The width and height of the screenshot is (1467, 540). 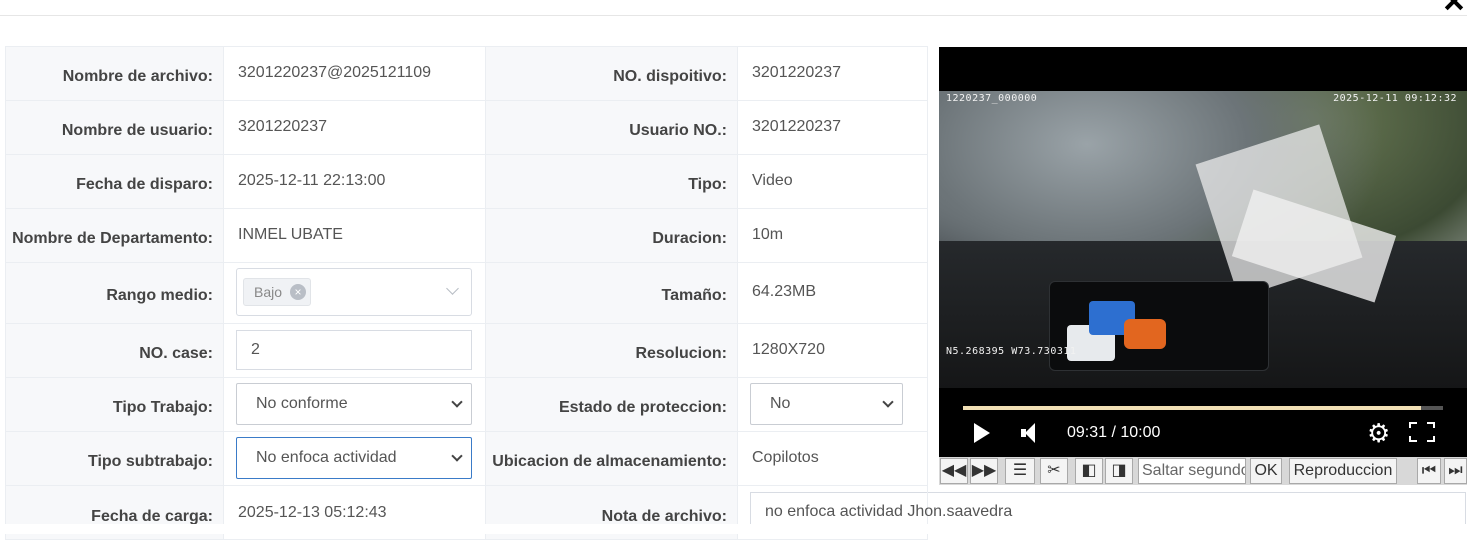 I want to click on rewind-icon: ◀◀, so click(x=954, y=471).